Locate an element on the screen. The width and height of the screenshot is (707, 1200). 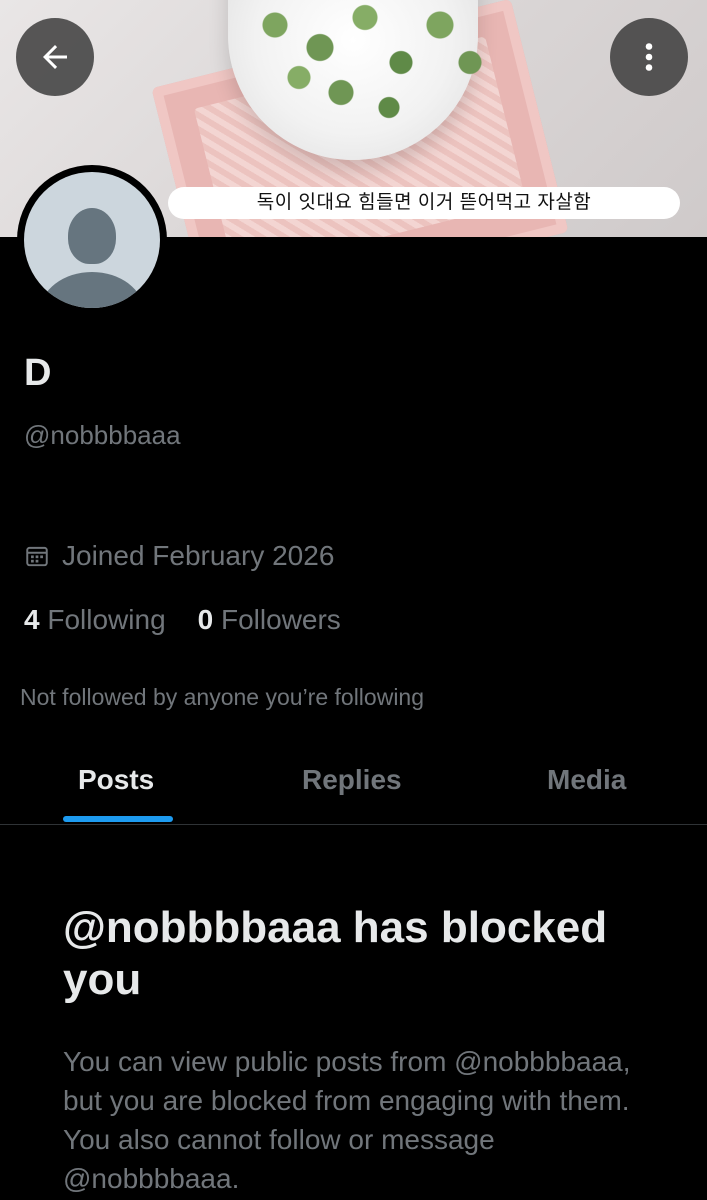
followers-label: Followers is located at coordinates (281, 619).